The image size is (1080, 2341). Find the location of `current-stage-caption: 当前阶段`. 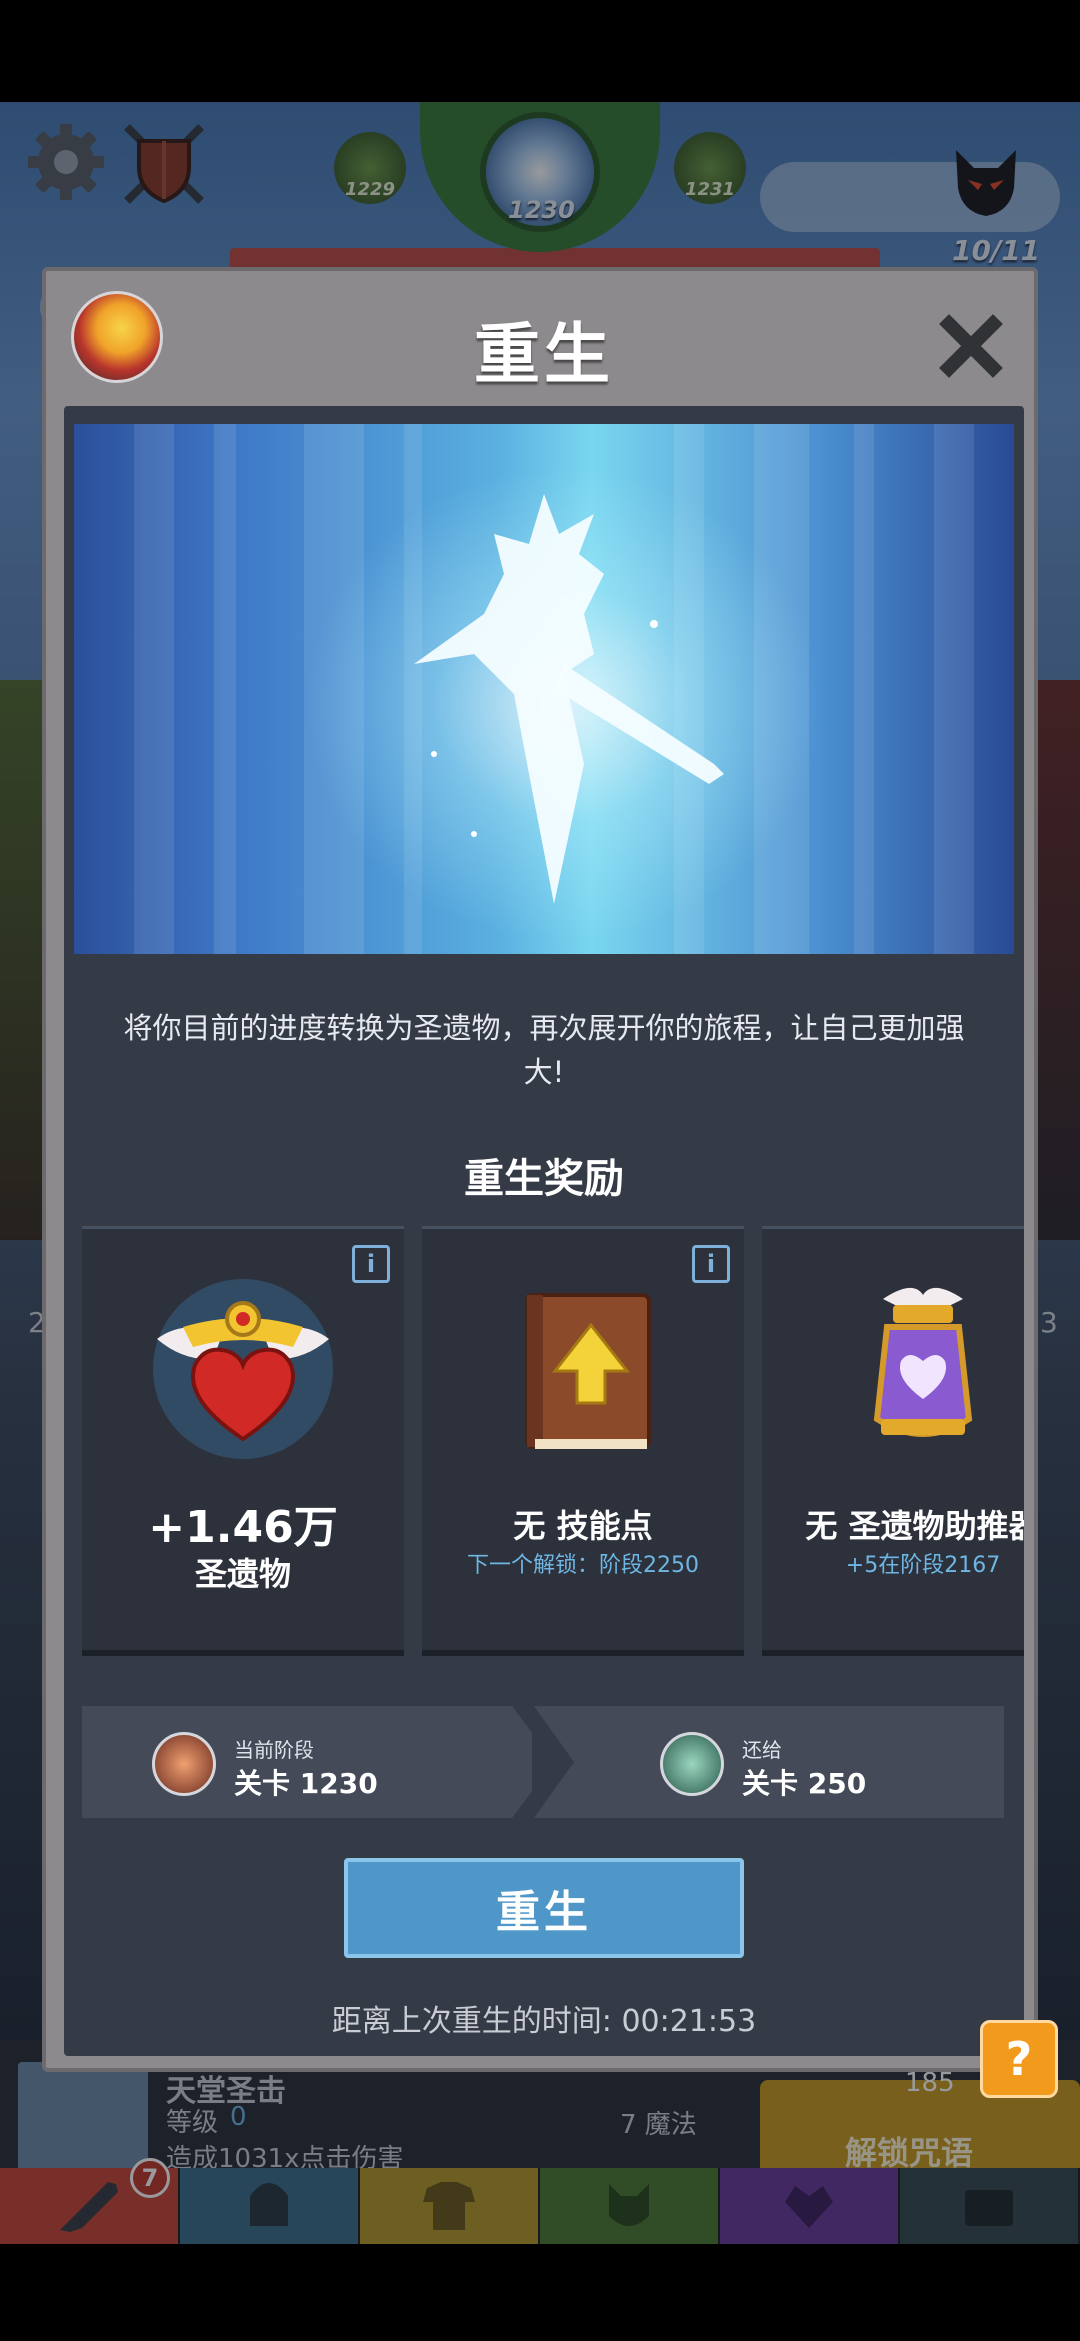

current-stage-caption: 当前阶段 is located at coordinates (274, 1750).